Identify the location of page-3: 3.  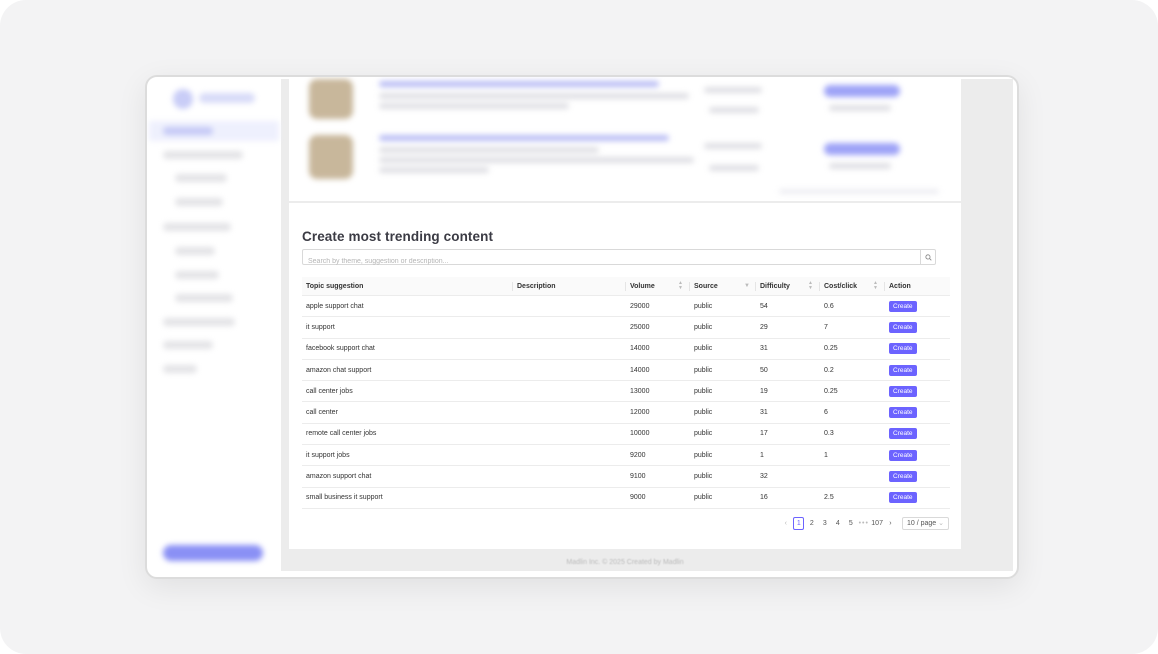
(824, 523).